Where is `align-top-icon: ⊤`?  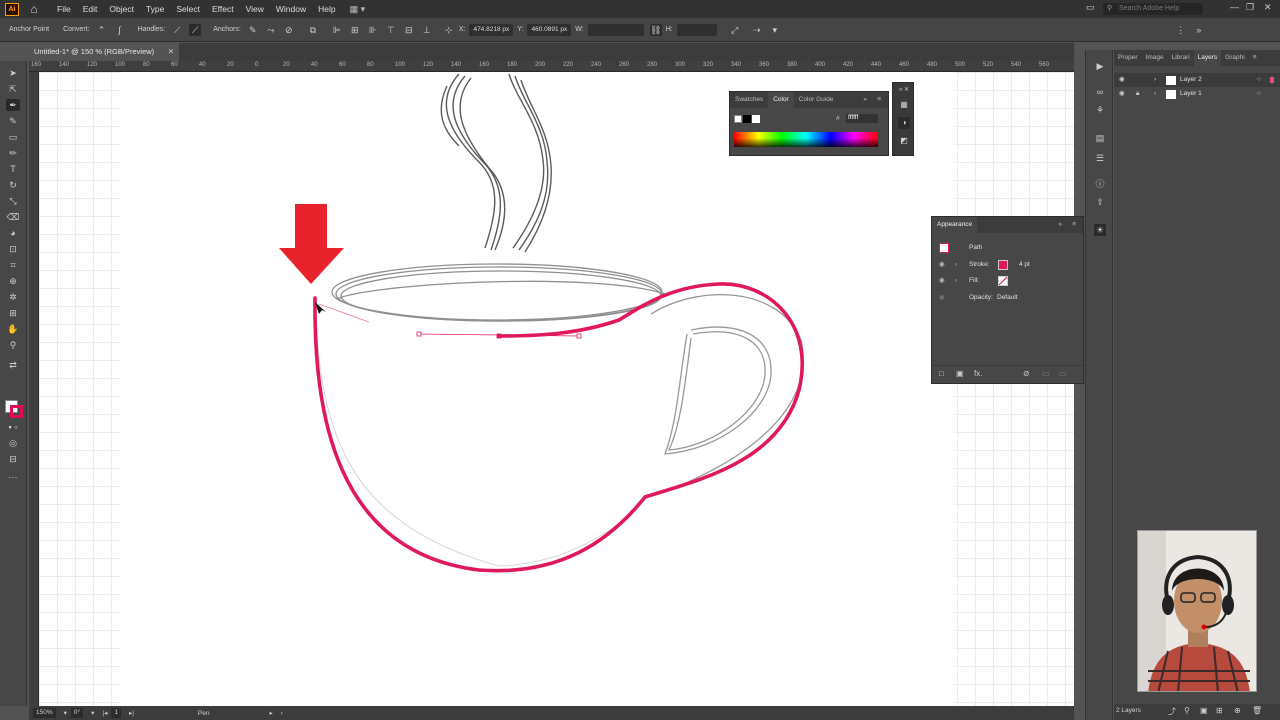 align-top-icon: ⊤ is located at coordinates (391, 30).